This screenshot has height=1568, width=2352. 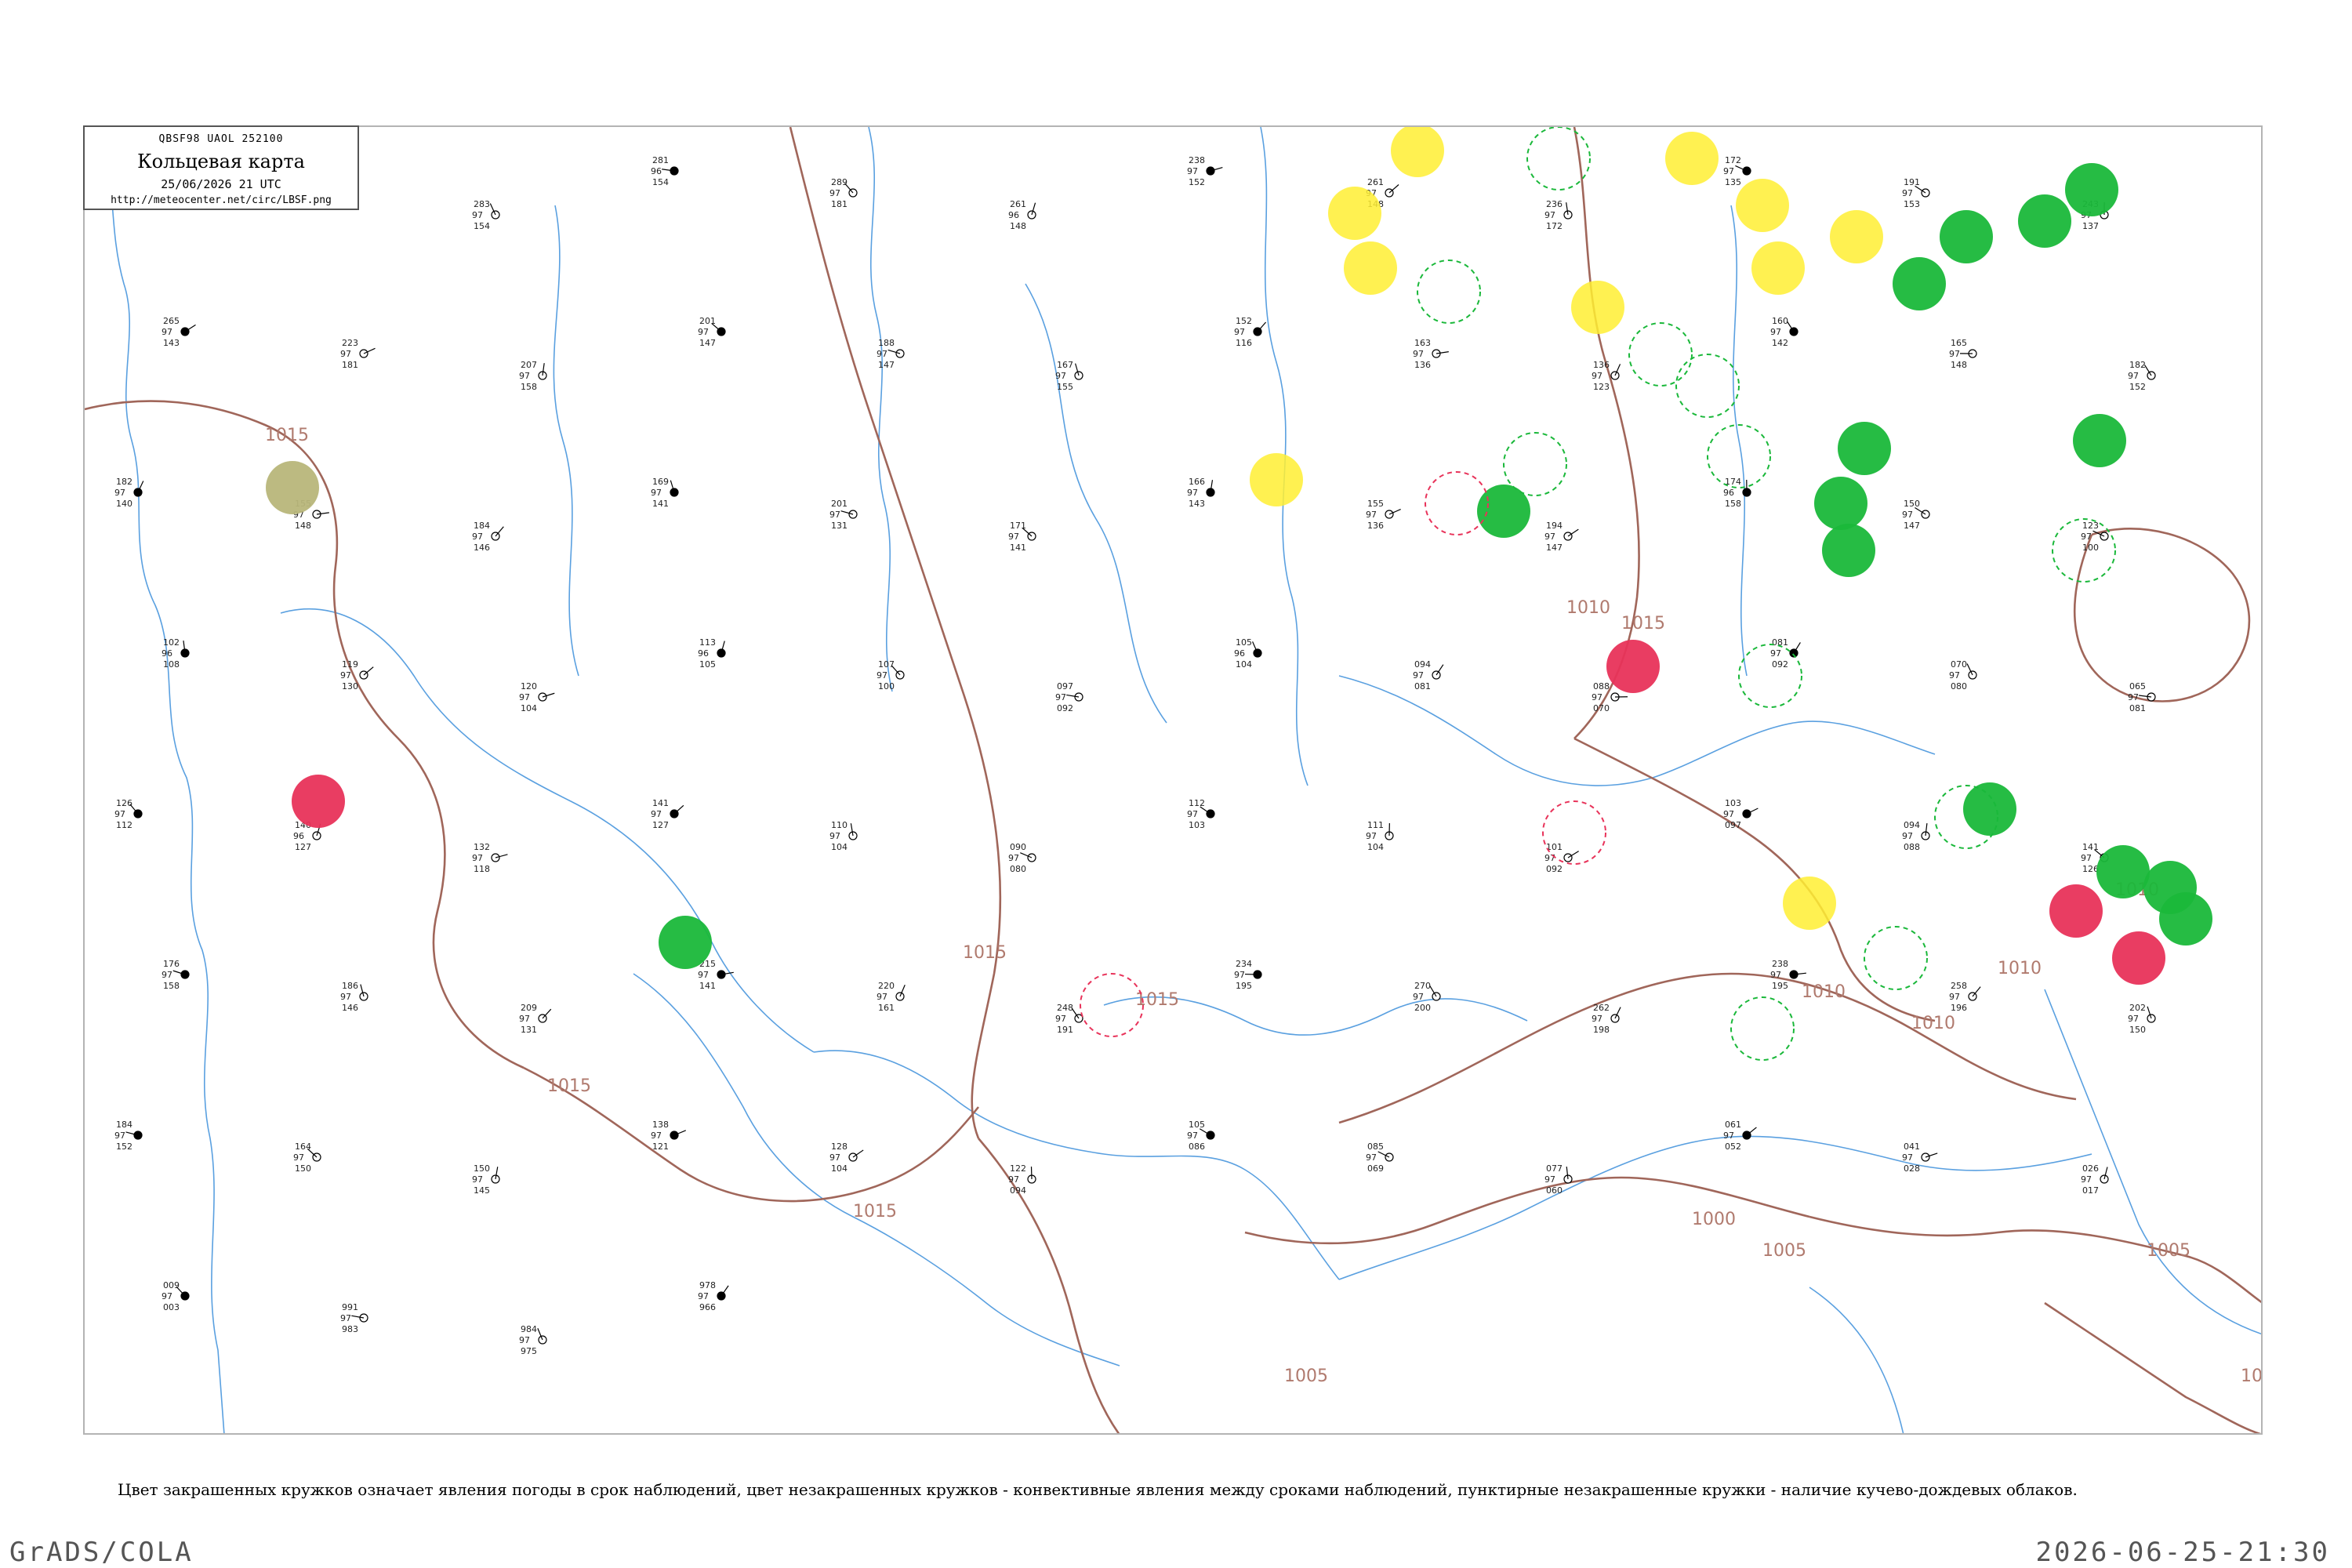 I want to click on pressure-value: 126, so click(x=124, y=803).